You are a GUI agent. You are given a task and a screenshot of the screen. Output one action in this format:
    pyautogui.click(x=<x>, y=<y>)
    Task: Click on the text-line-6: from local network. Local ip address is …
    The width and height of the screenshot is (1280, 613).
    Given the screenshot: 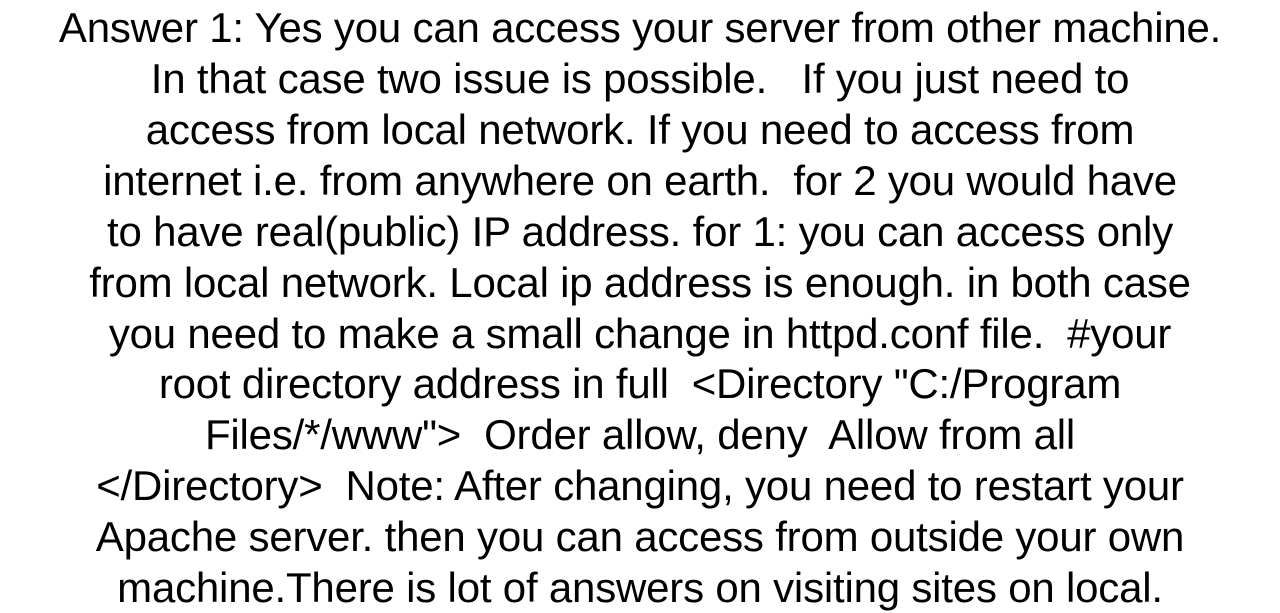 What is the action you would take?
    pyautogui.click(x=640, y=282)
    